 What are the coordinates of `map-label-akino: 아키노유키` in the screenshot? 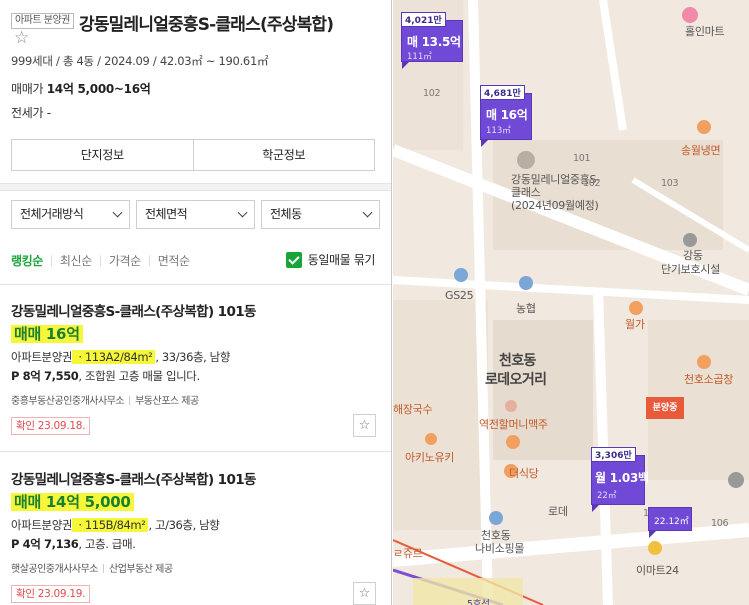 It's located at (430, 457).